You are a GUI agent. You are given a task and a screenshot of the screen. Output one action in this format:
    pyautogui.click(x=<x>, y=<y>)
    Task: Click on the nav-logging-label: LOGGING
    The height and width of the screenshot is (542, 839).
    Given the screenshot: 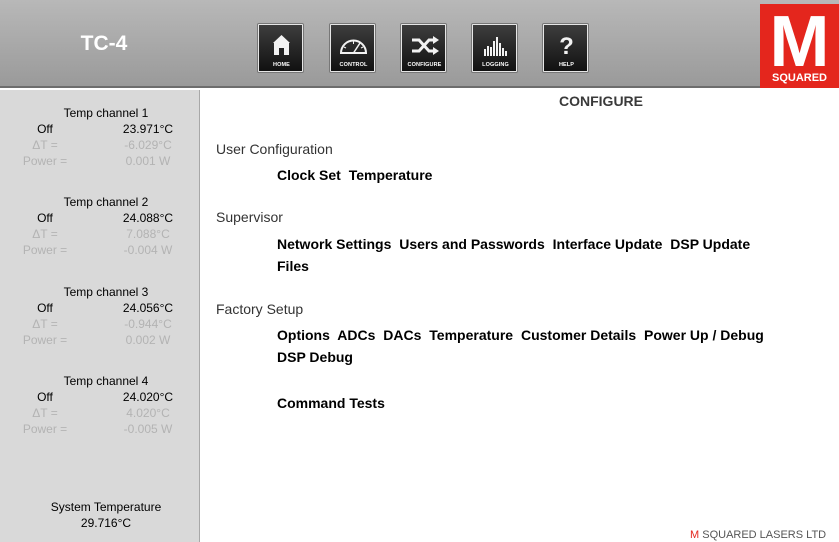 What is the action you would take?
    pyautogui.click(x=495, y=65)
    